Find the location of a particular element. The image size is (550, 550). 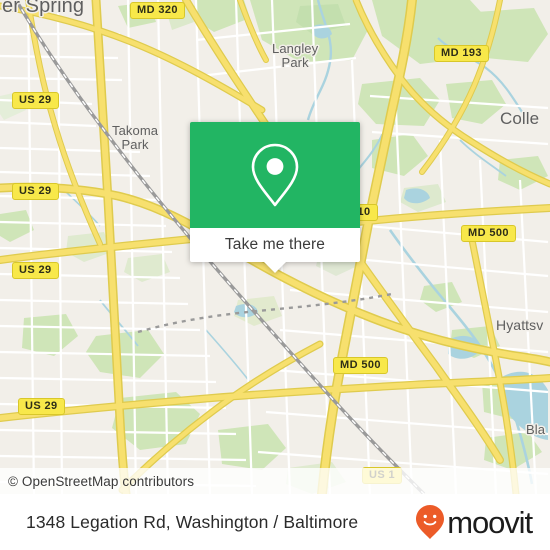

road-shield-us-29-lower: US 29 is located at coordinates (35, 270).